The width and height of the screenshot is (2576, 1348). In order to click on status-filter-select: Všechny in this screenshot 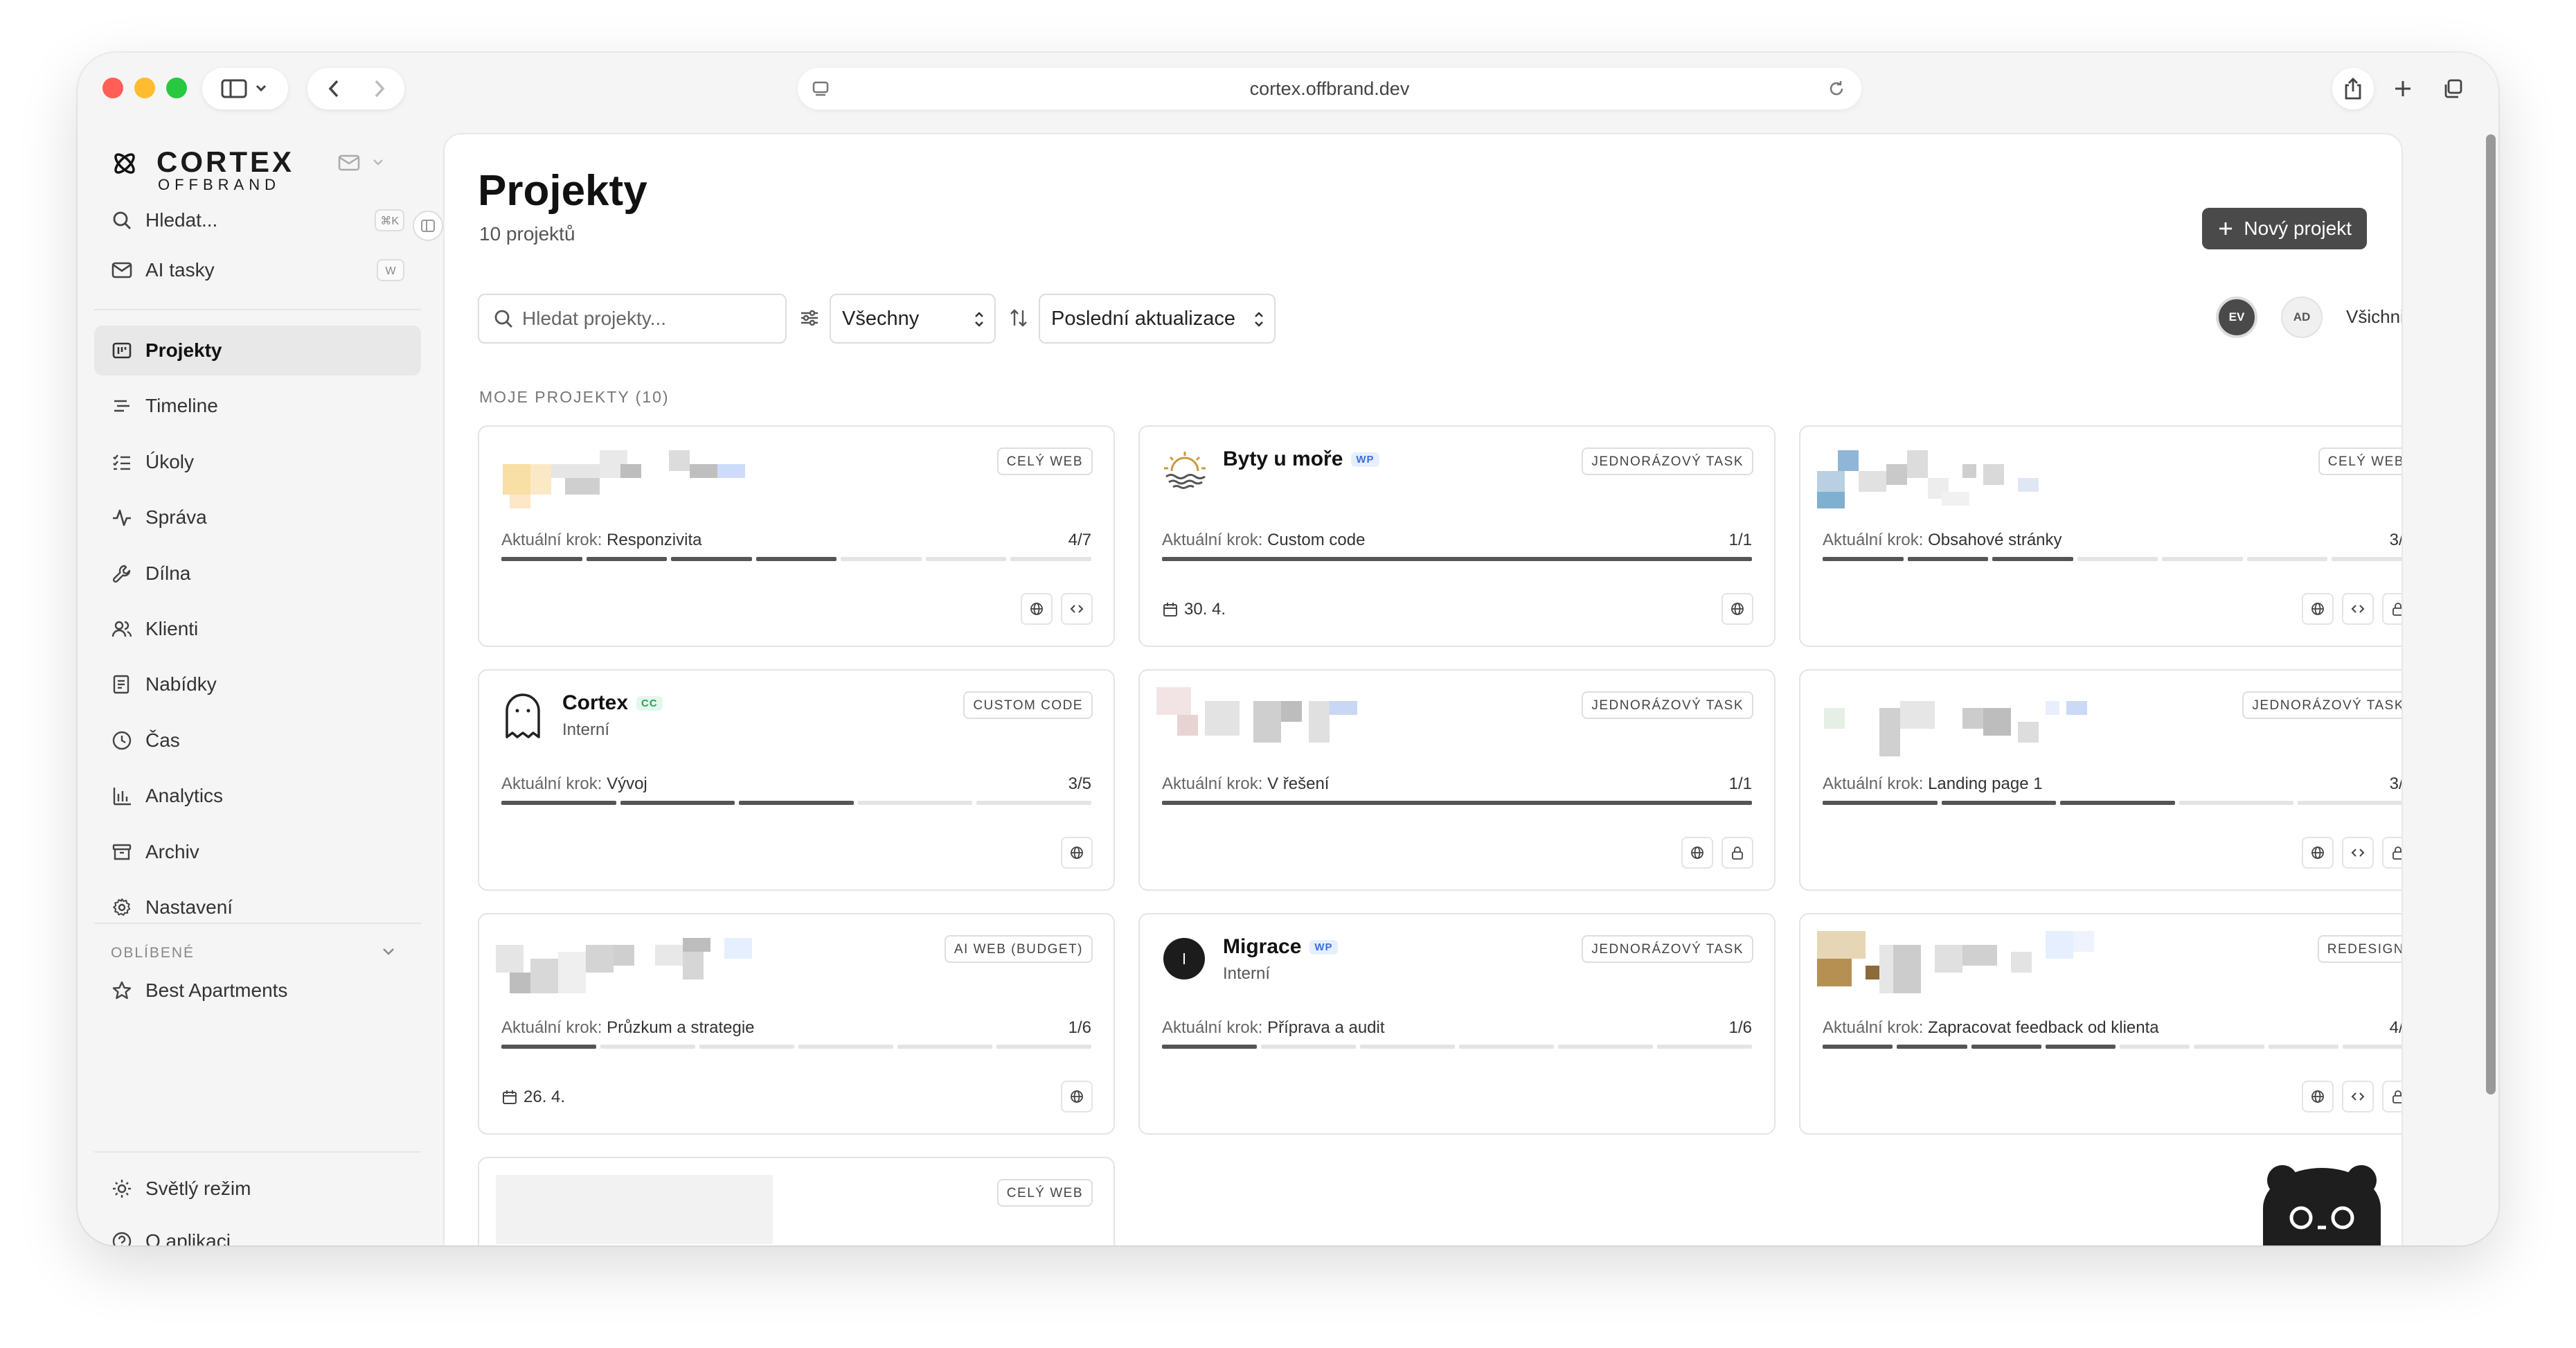, I will do `click(913, 319)`.